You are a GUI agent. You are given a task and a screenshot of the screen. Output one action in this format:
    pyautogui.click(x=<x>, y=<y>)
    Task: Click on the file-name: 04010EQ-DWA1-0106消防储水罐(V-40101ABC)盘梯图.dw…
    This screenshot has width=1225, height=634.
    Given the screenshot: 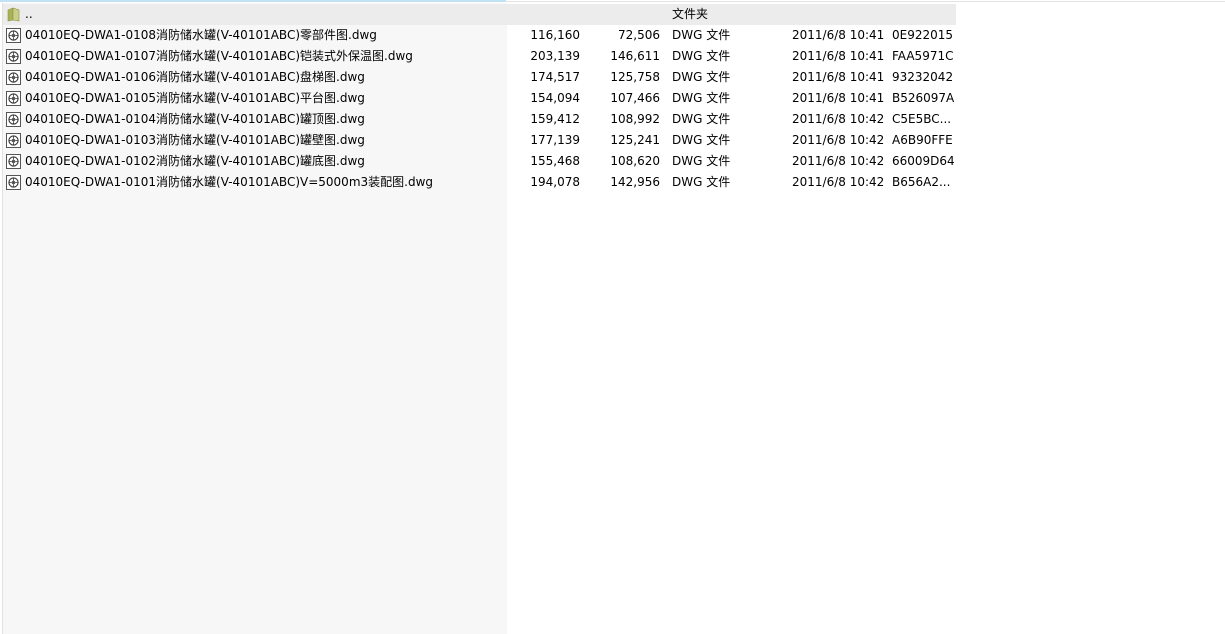 What is the action you would take?
    pyautogui.click(x=195, y=77)
    